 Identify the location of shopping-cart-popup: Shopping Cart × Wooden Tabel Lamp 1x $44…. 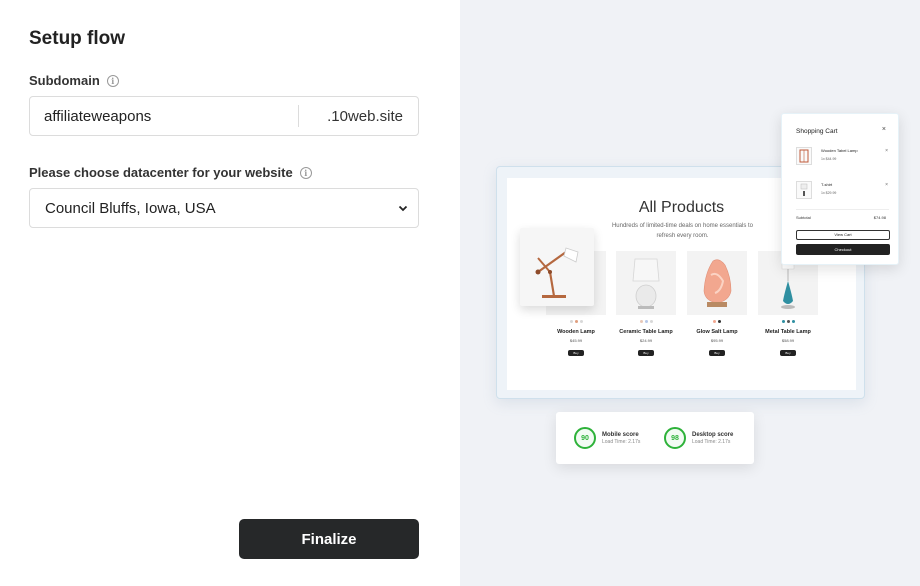
(840, 189).